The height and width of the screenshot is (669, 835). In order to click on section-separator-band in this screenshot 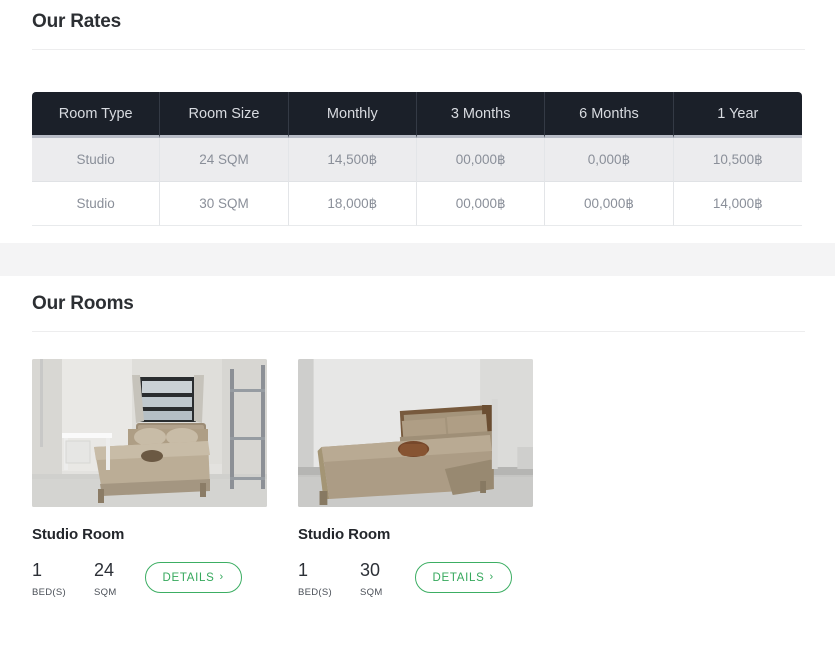, I will do `click(417, 259)`.